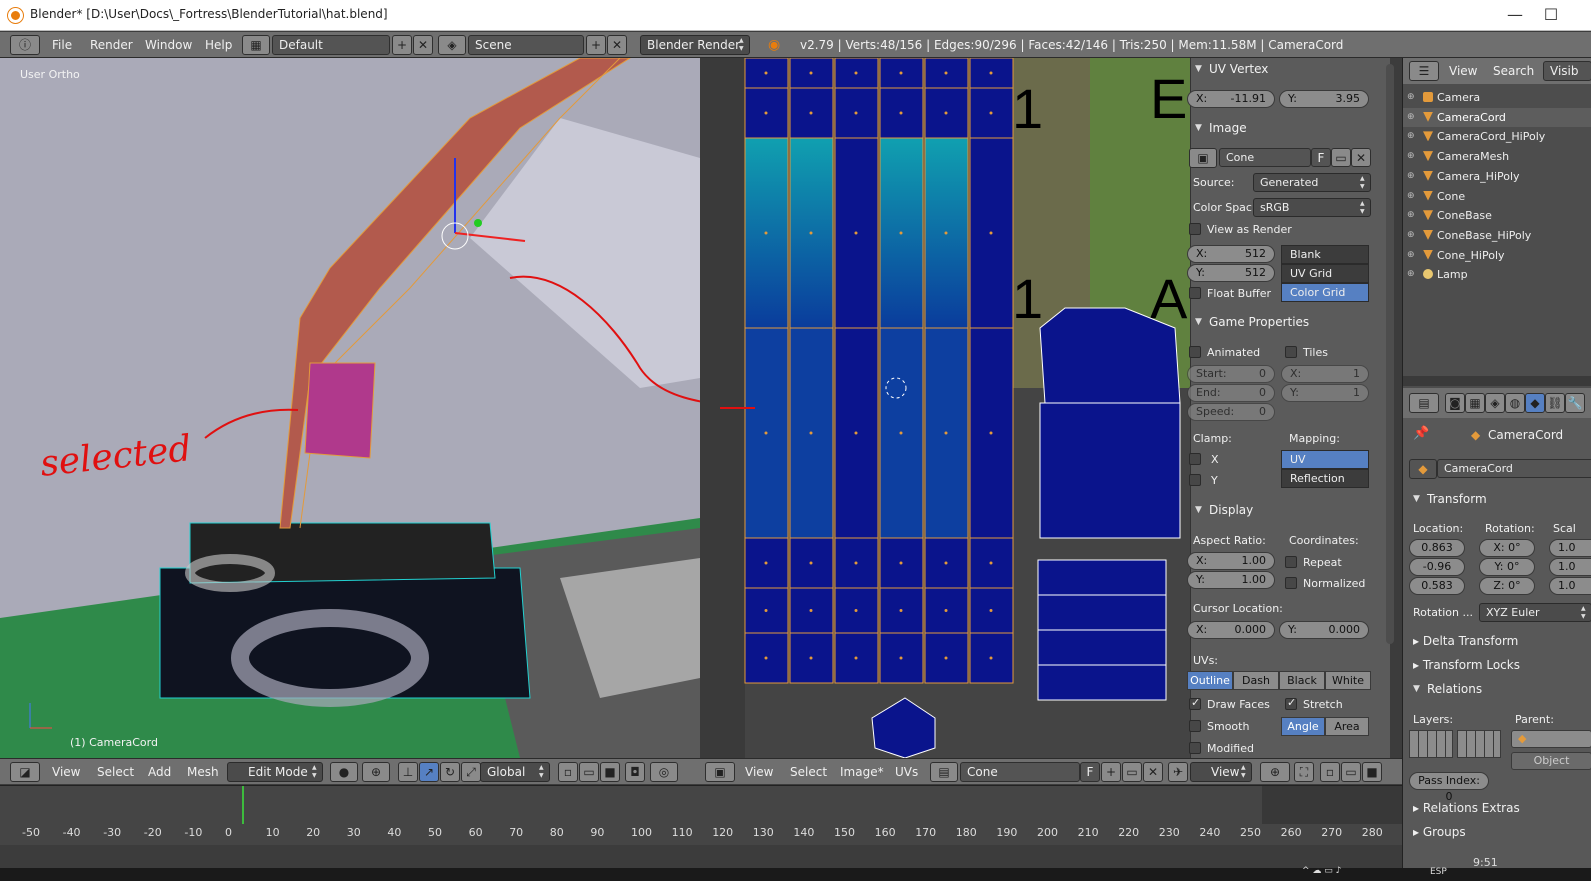 The width and height of the screenshot is (1591, 881). I want to click on npanel-image-name: Cone, so click(1265, 157).